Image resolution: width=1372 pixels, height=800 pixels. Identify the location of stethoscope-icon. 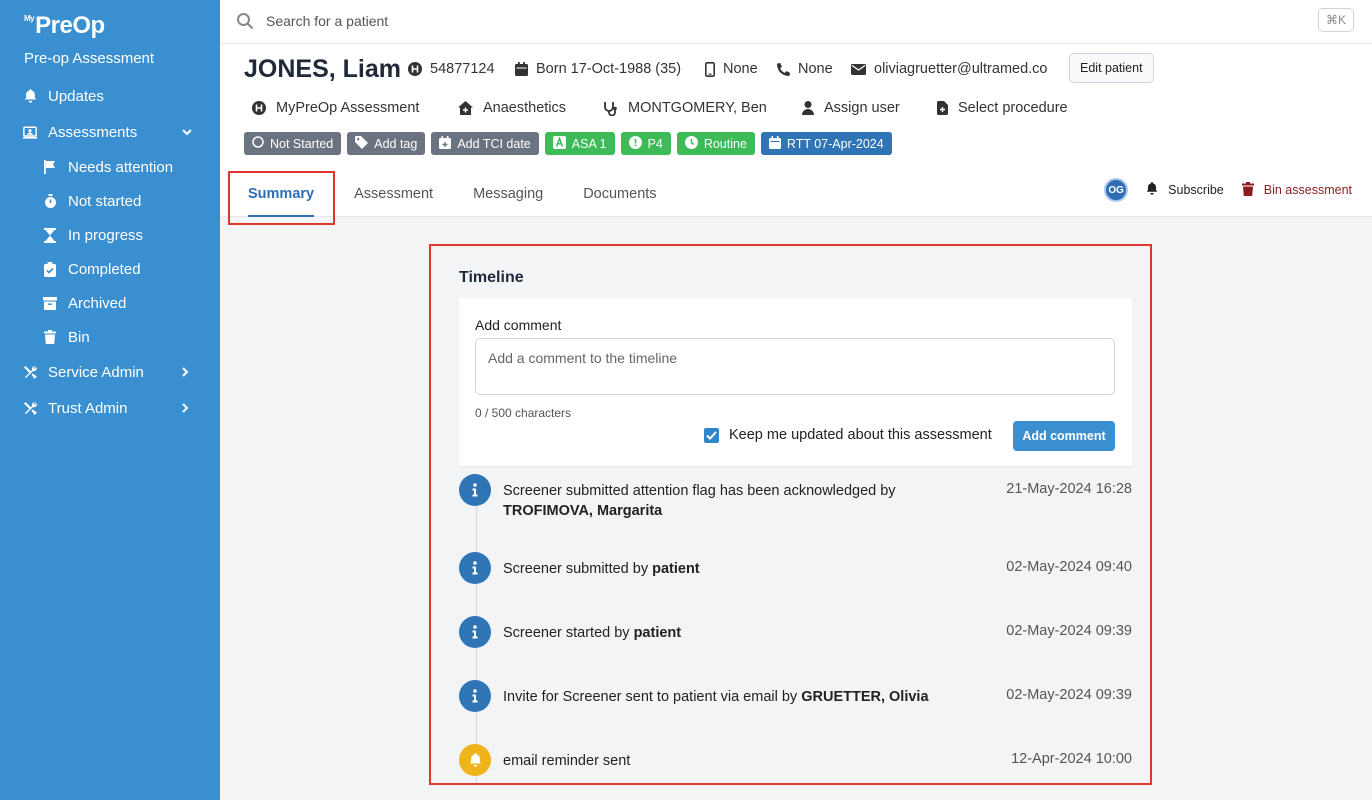
(611, 108).